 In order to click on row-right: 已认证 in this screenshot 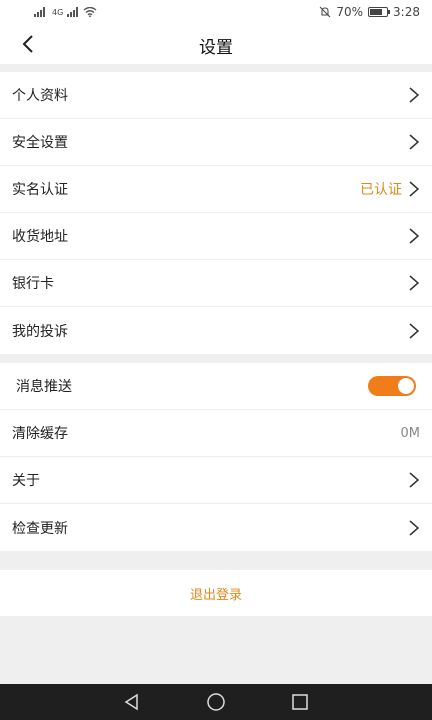, I will do `click(390, 189)`.